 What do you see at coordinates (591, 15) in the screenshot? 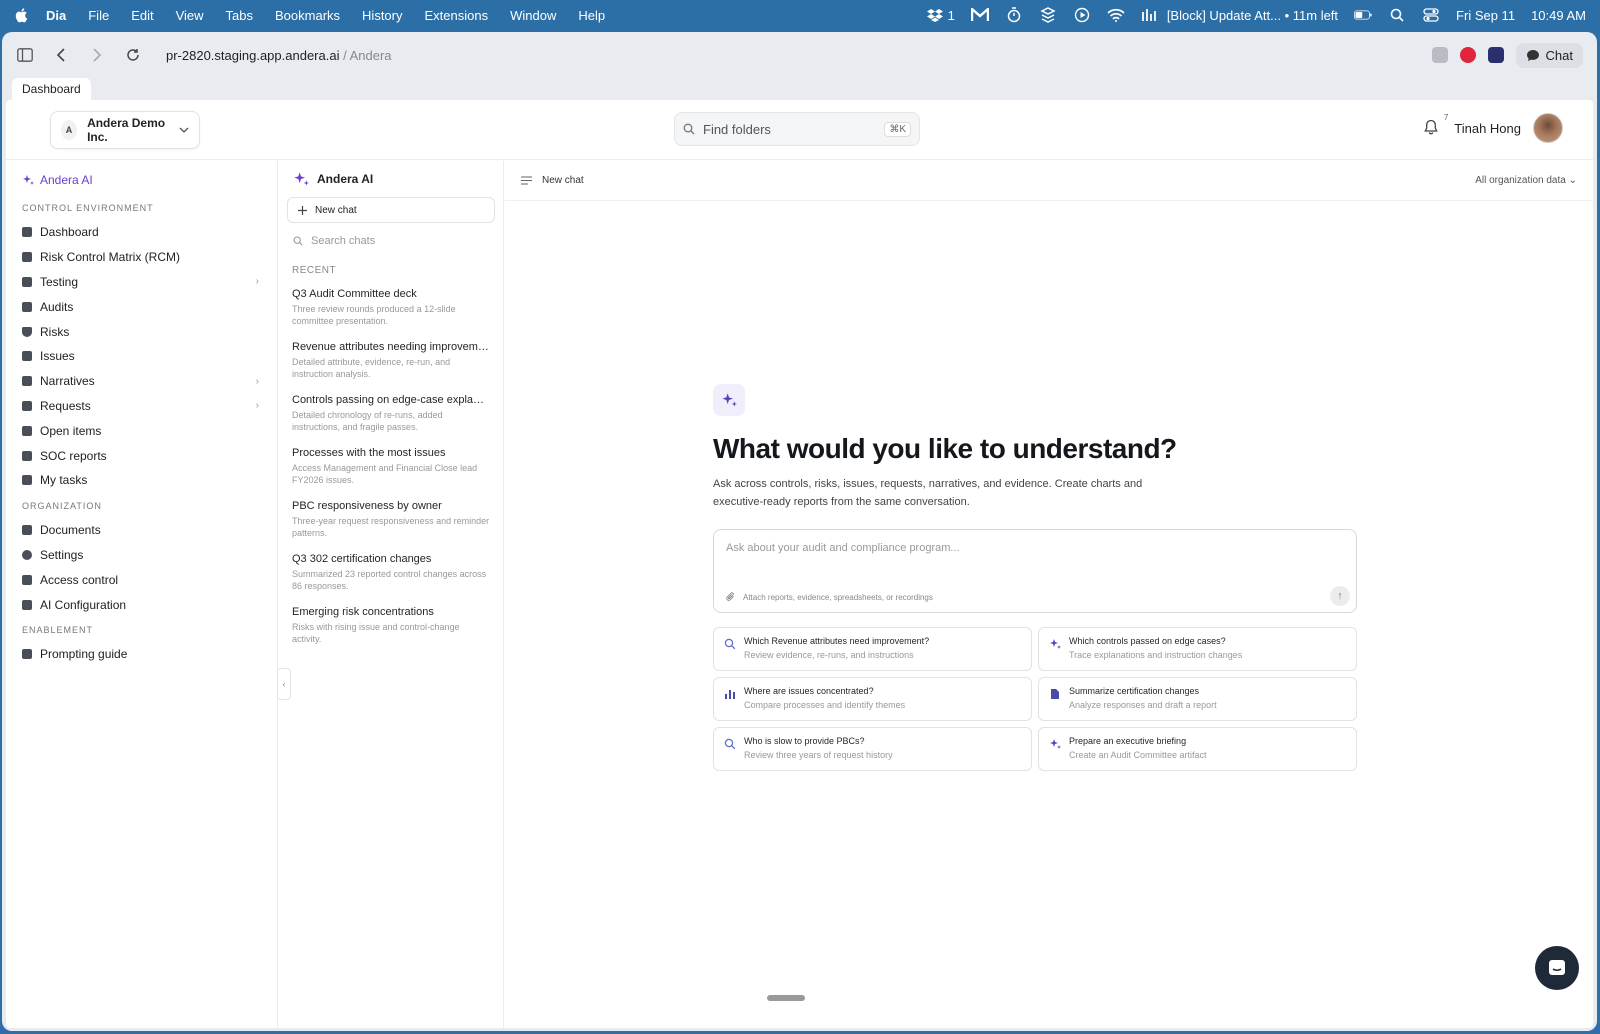
I see `menu-help: Help` at bounding box center [591, 15].